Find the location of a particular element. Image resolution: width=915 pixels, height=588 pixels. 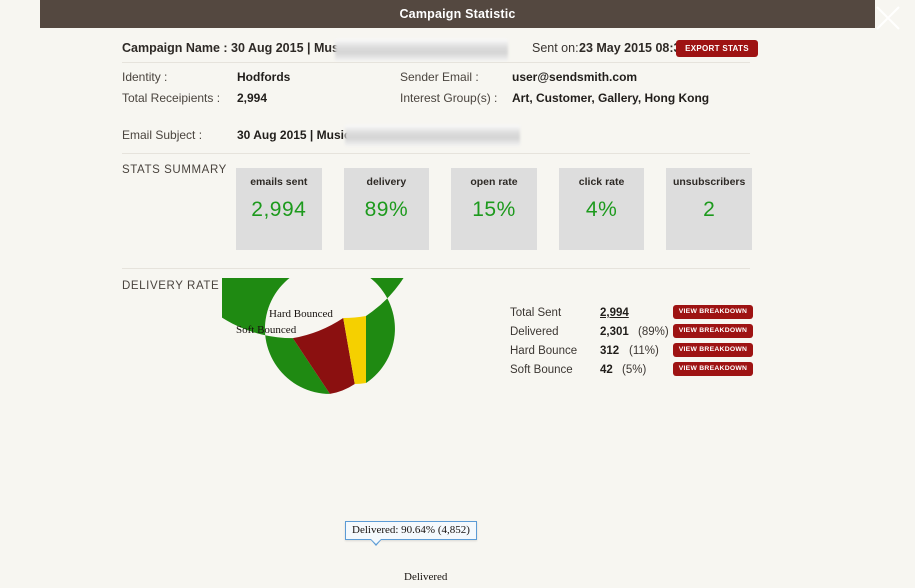

stats-summary-heading: STATS SUMMARY is located at coordinates (174, 170).